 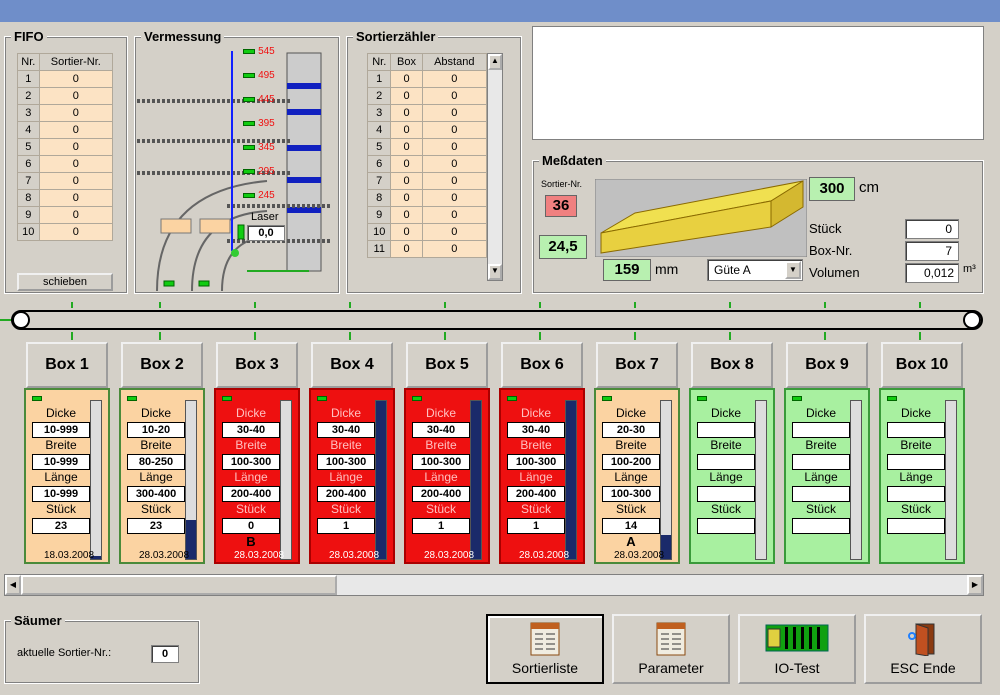 What do you see at coordinates (65, 181) in the screenshot?
I see `table-row: 70` at bounding box center [65, 181].